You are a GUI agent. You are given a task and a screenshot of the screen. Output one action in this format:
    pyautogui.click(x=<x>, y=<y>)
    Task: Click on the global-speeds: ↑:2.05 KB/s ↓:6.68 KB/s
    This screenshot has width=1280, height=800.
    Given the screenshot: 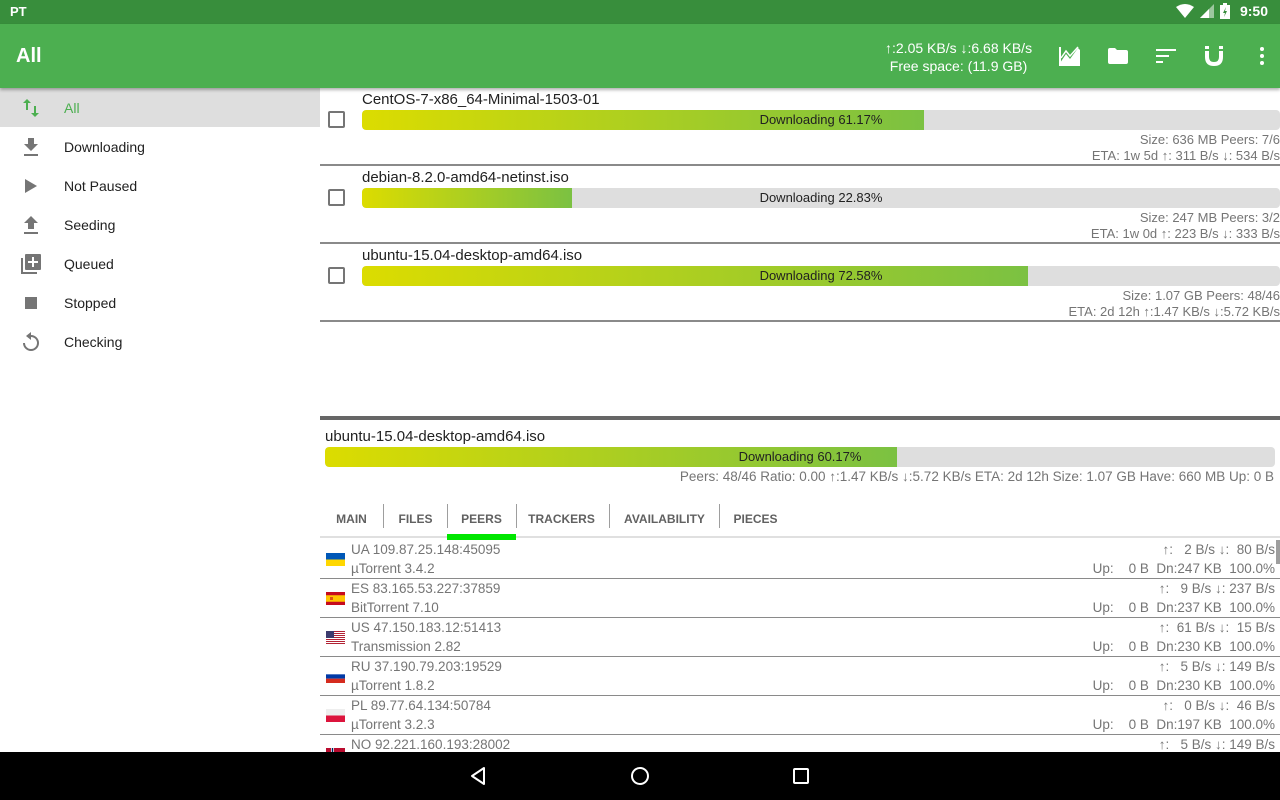 What is the action you would take?
    pyautogui.click(x=959, y=48)
    